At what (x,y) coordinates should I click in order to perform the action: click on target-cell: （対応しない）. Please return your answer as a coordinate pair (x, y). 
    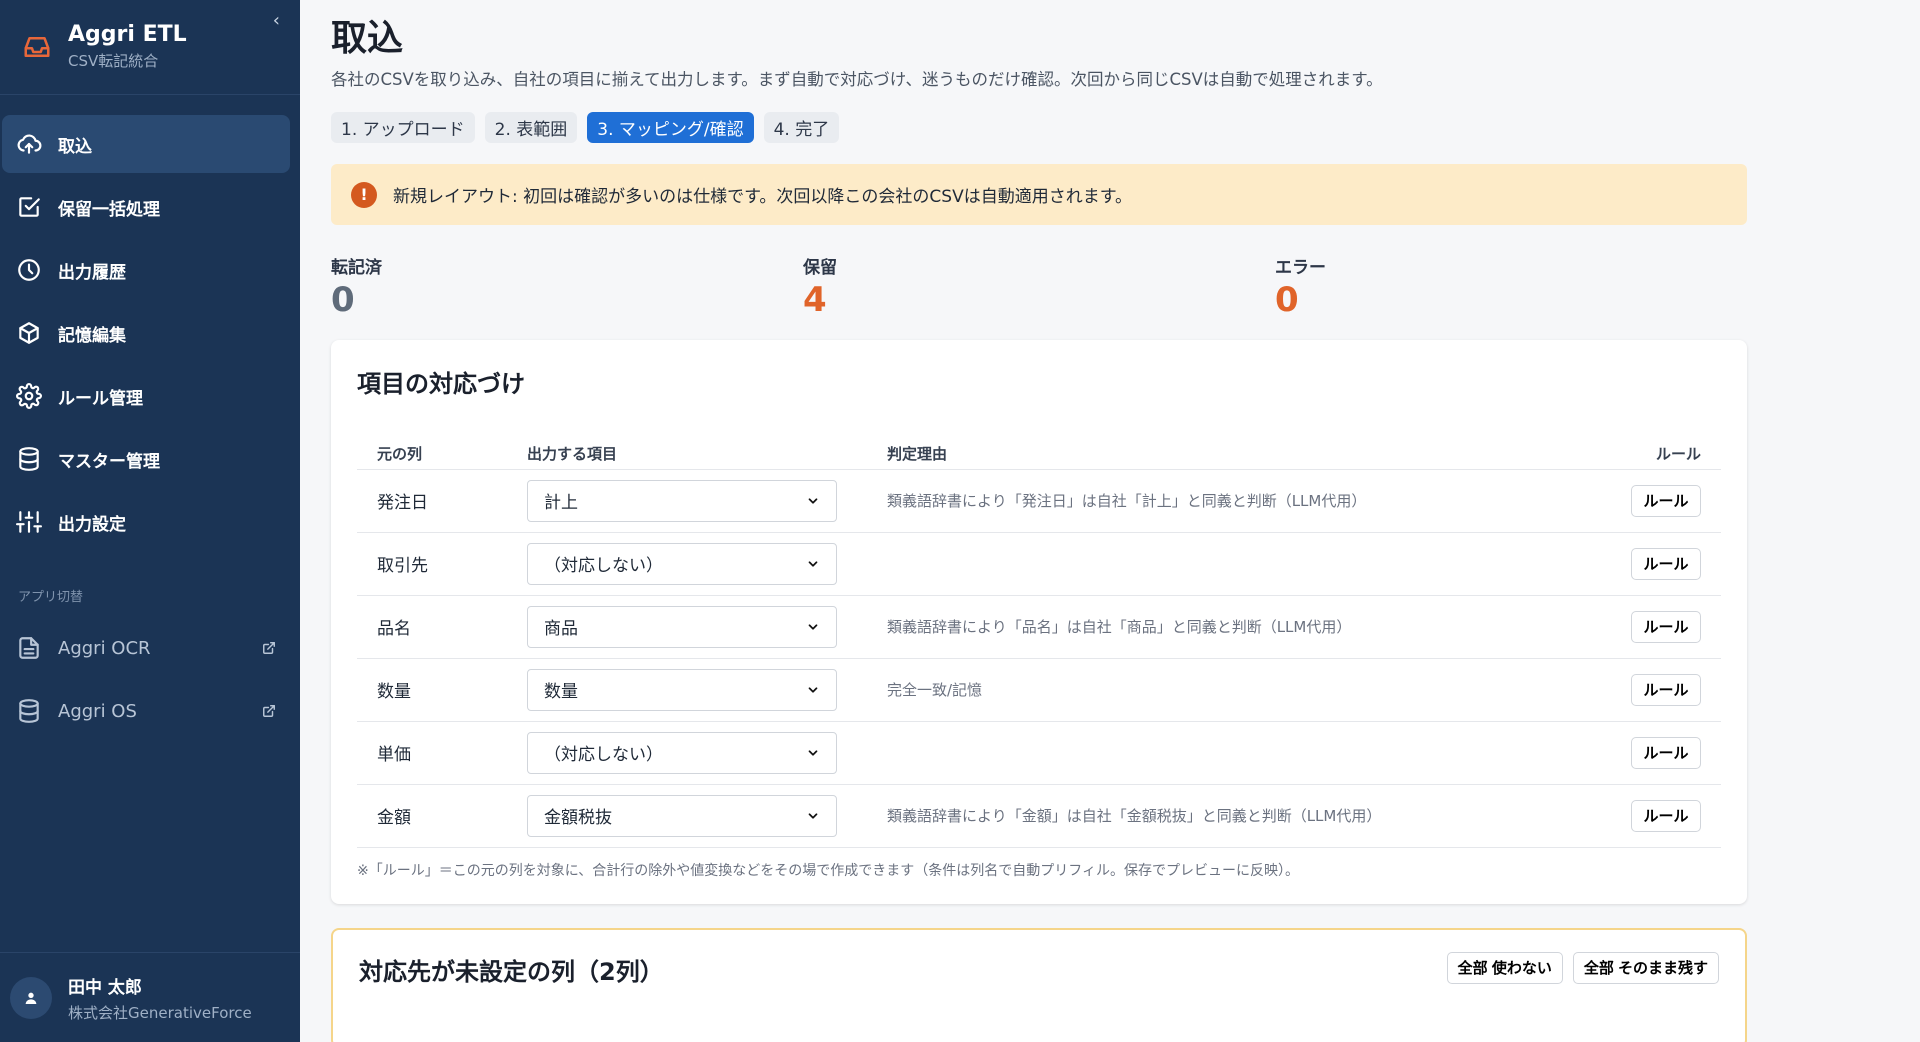
    Looking at the image, I should click on (687, 753).